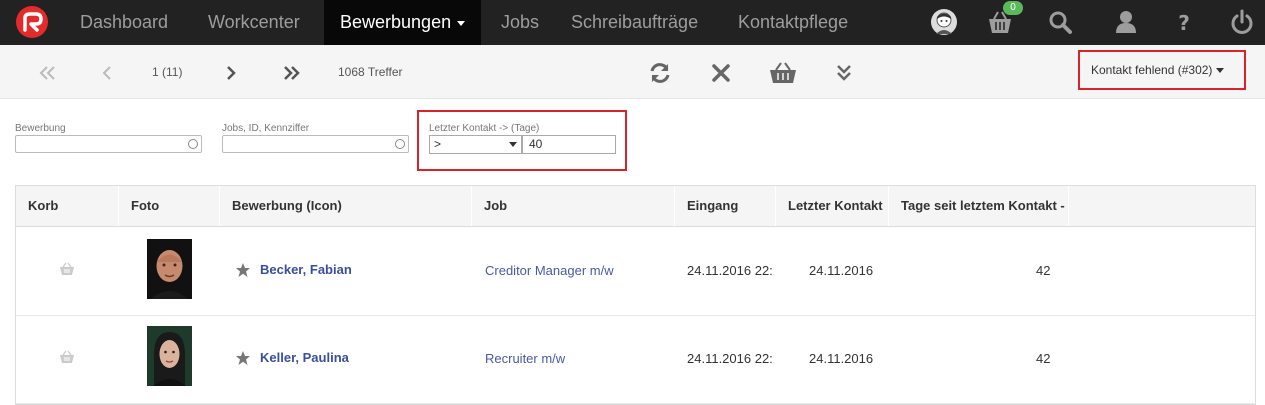  I want to click on nav-workcenter: Workcenter, so click(254, 22).